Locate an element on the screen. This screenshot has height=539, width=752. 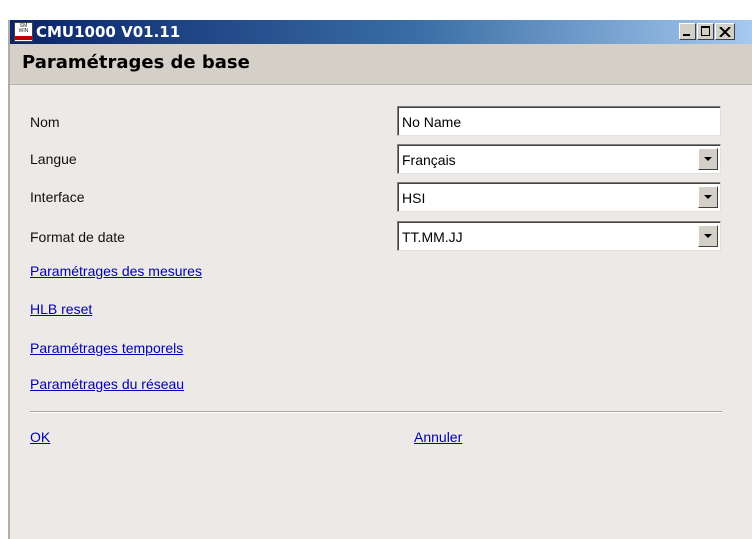
app-icon-label: SM WIN is located at coordinates (23, 28).